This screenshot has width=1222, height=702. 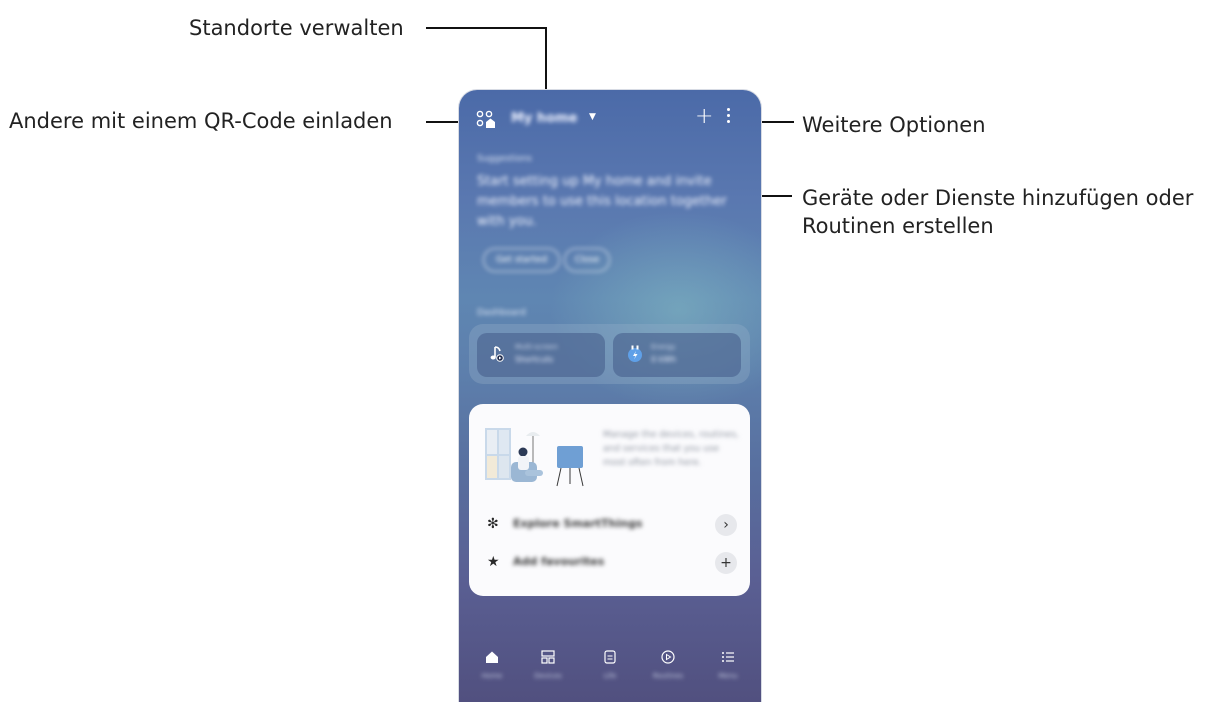 I want to click on qr-invite-icon, so click(x=486, y=122).